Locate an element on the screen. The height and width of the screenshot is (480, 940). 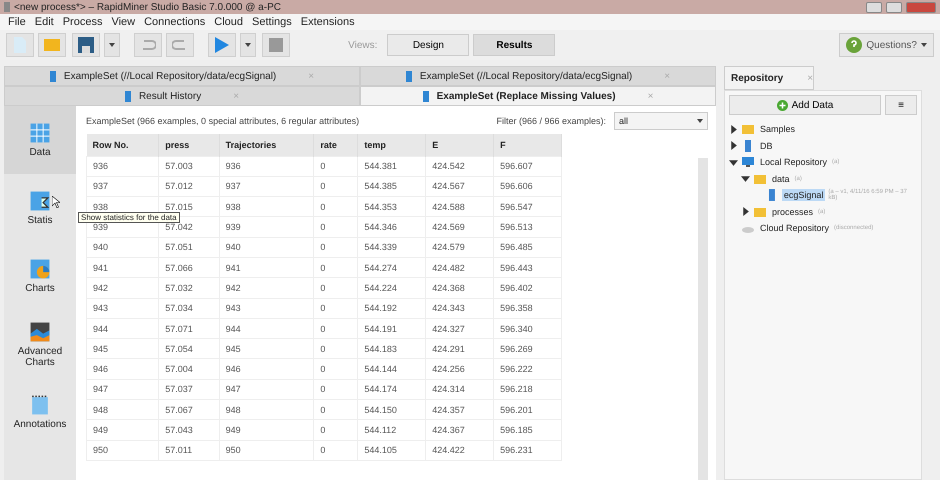
menu-item: View is located at coordinates (123, 22).